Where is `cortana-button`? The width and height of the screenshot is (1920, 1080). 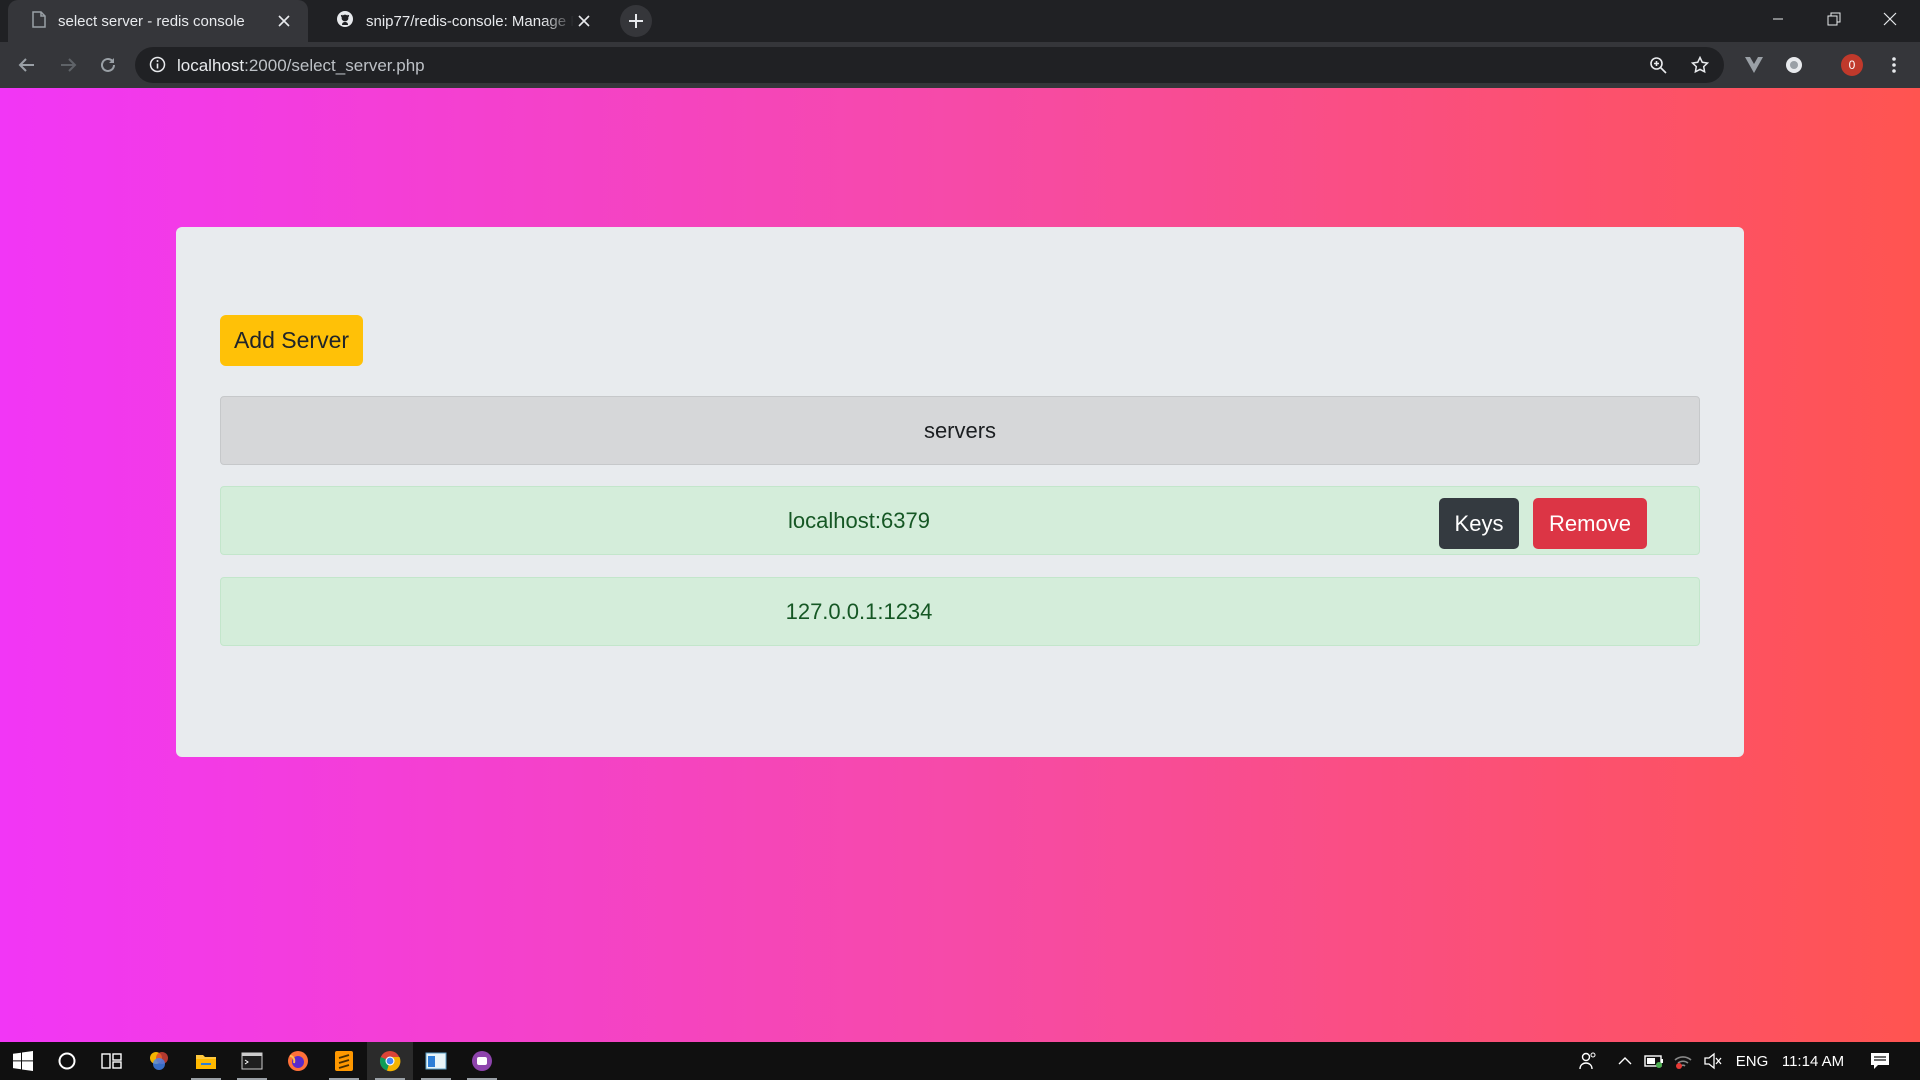 cortana-button is located at coordinates (67, 1061).